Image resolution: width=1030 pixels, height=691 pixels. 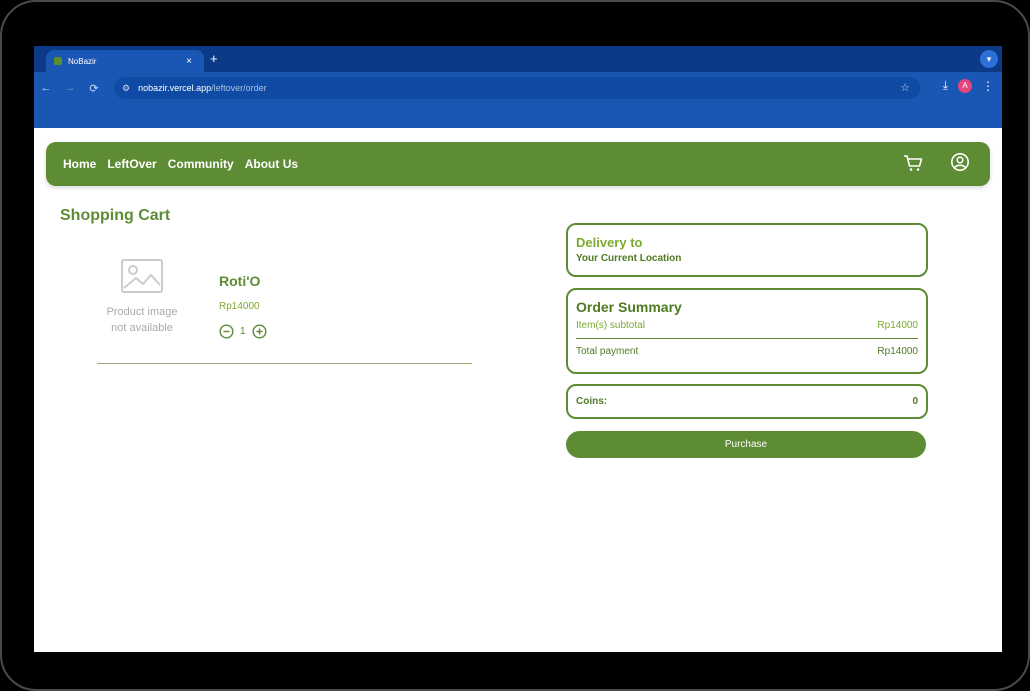 What do you see at coordinates (126, 88) in the screenshot?
I see `site-settings-icon: ⚙` at bounding box center [126, 88].